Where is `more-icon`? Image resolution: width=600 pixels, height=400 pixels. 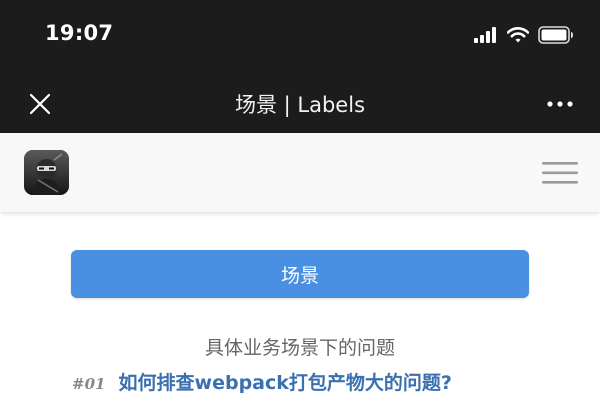 more-icon is located at coordinates (560, 104).